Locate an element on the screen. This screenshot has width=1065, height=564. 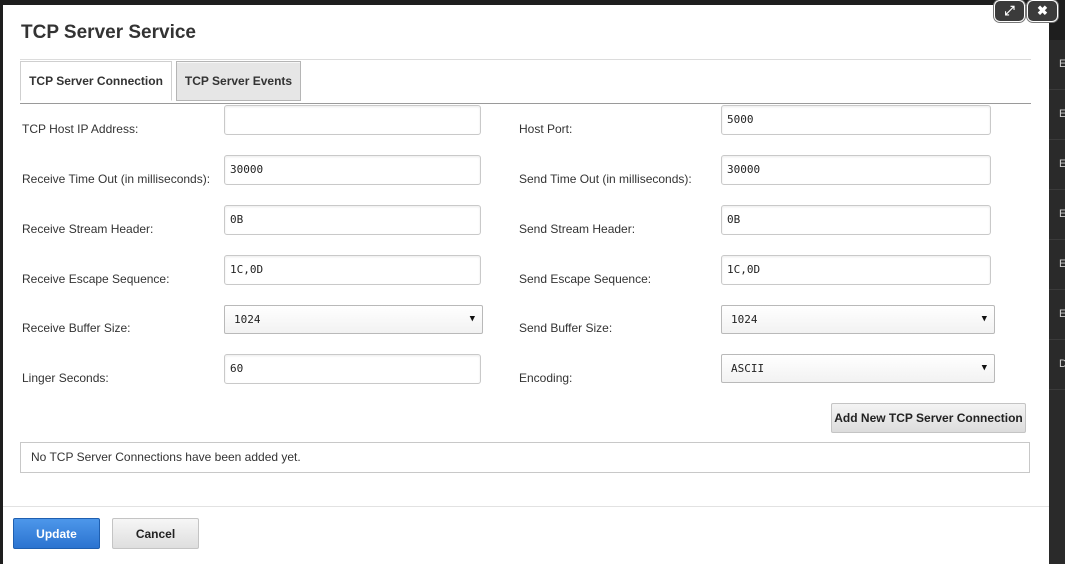
background-row: D is located at coordinates (1057, 365).